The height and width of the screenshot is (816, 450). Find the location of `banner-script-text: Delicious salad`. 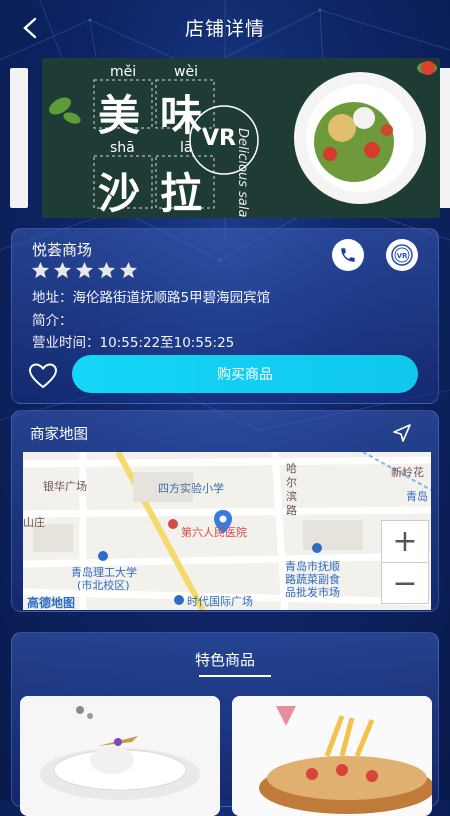

banner-script-text: Delicious salad is located at coordinates (242, 173).